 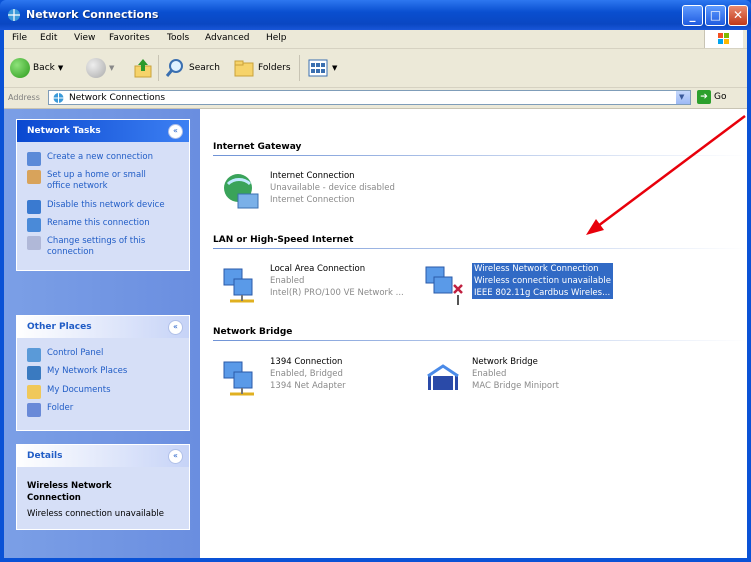 What do you see at coordinates (595, 227) in the screenshot?
I see `annotation-arrowhead` at bounding box center [595, 227].